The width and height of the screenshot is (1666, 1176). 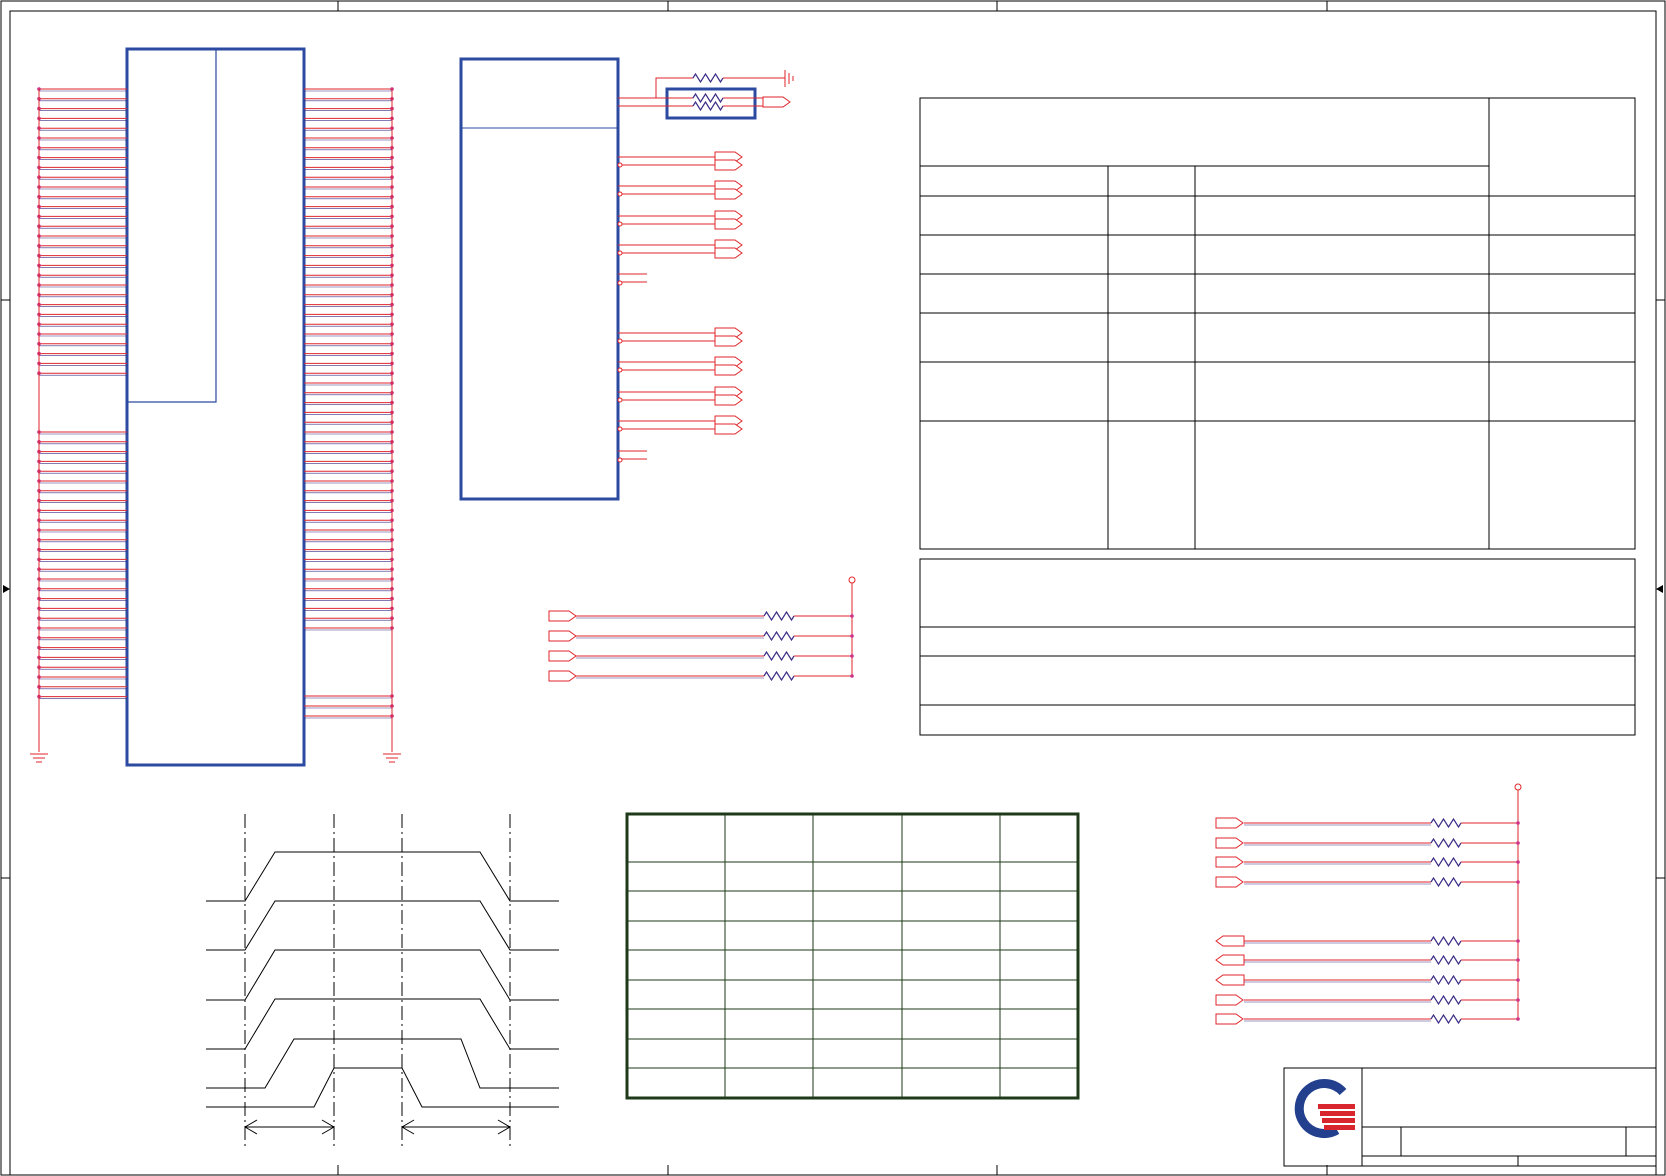 I want to click on company-logo-icon, so click(x=1324, y=1108).